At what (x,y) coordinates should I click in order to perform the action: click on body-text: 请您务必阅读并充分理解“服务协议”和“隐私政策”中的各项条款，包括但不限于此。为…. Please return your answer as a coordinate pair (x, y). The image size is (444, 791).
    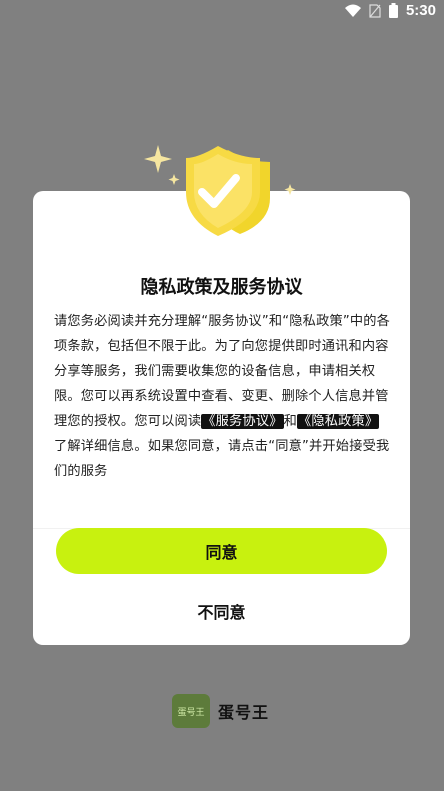
    Looking at the image, I should click on (222, 371).